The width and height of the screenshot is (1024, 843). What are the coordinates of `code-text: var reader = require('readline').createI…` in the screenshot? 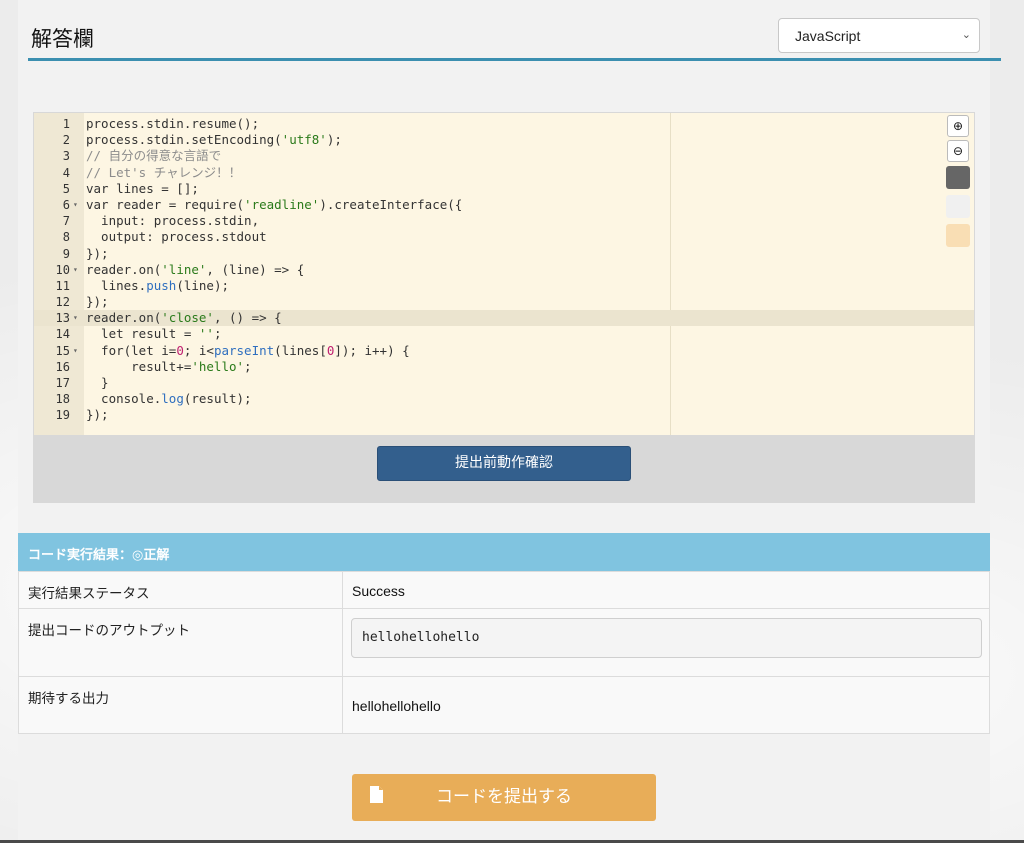 It's located at (274, 204).